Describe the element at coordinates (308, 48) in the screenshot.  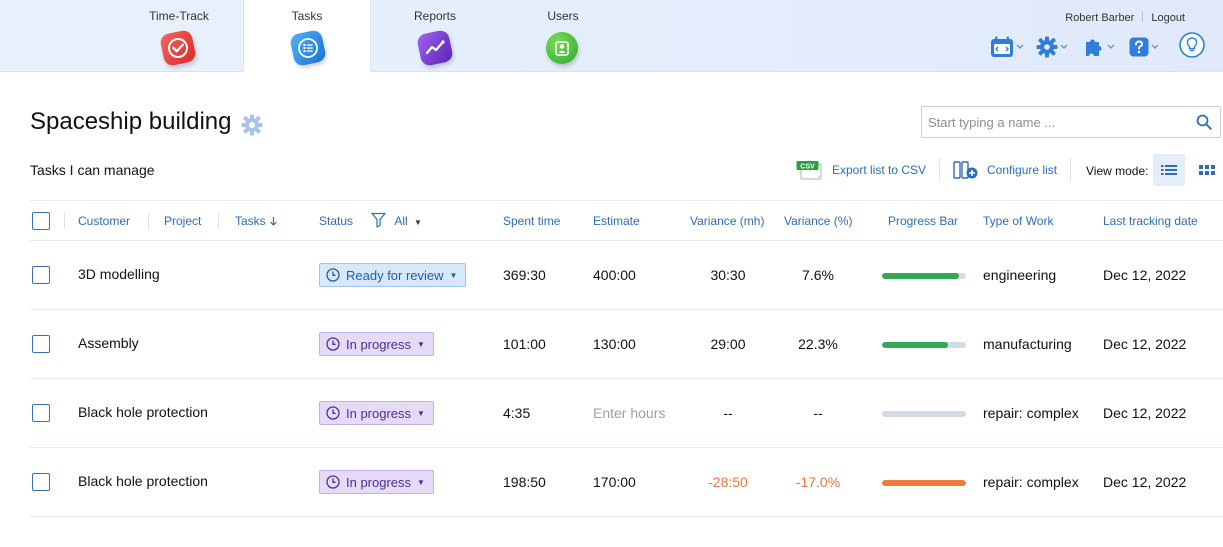
I see `list-icon` at that location.